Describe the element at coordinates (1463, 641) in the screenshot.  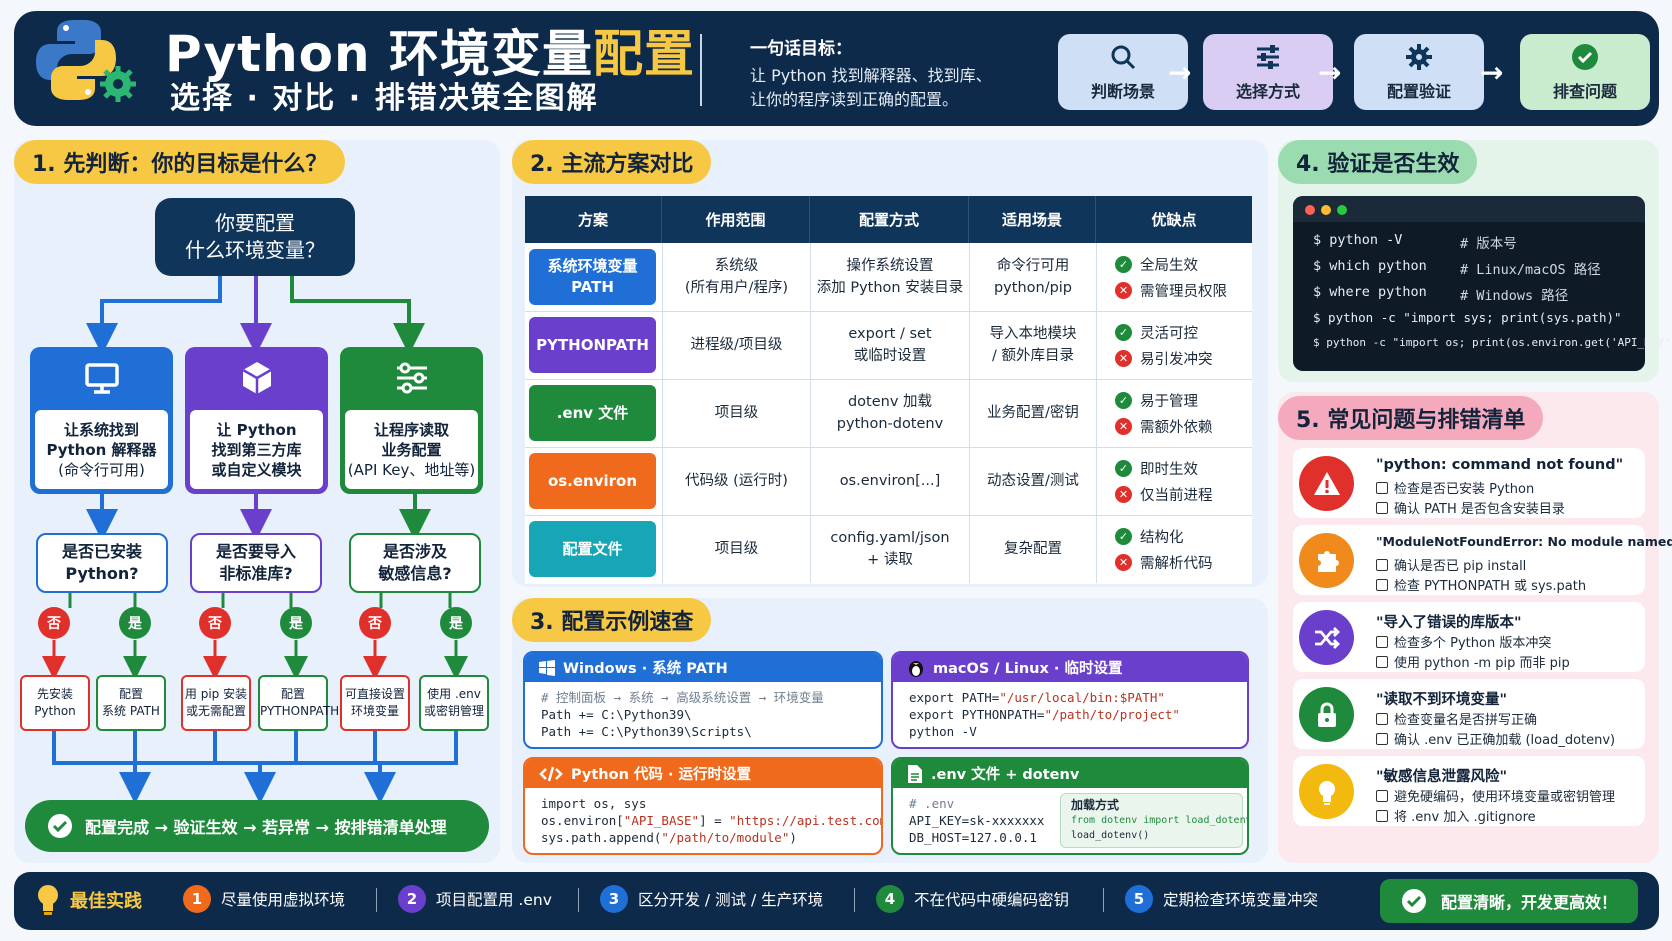
I see `checklist-item: 检查多个 Python 版本冲突` at that location.